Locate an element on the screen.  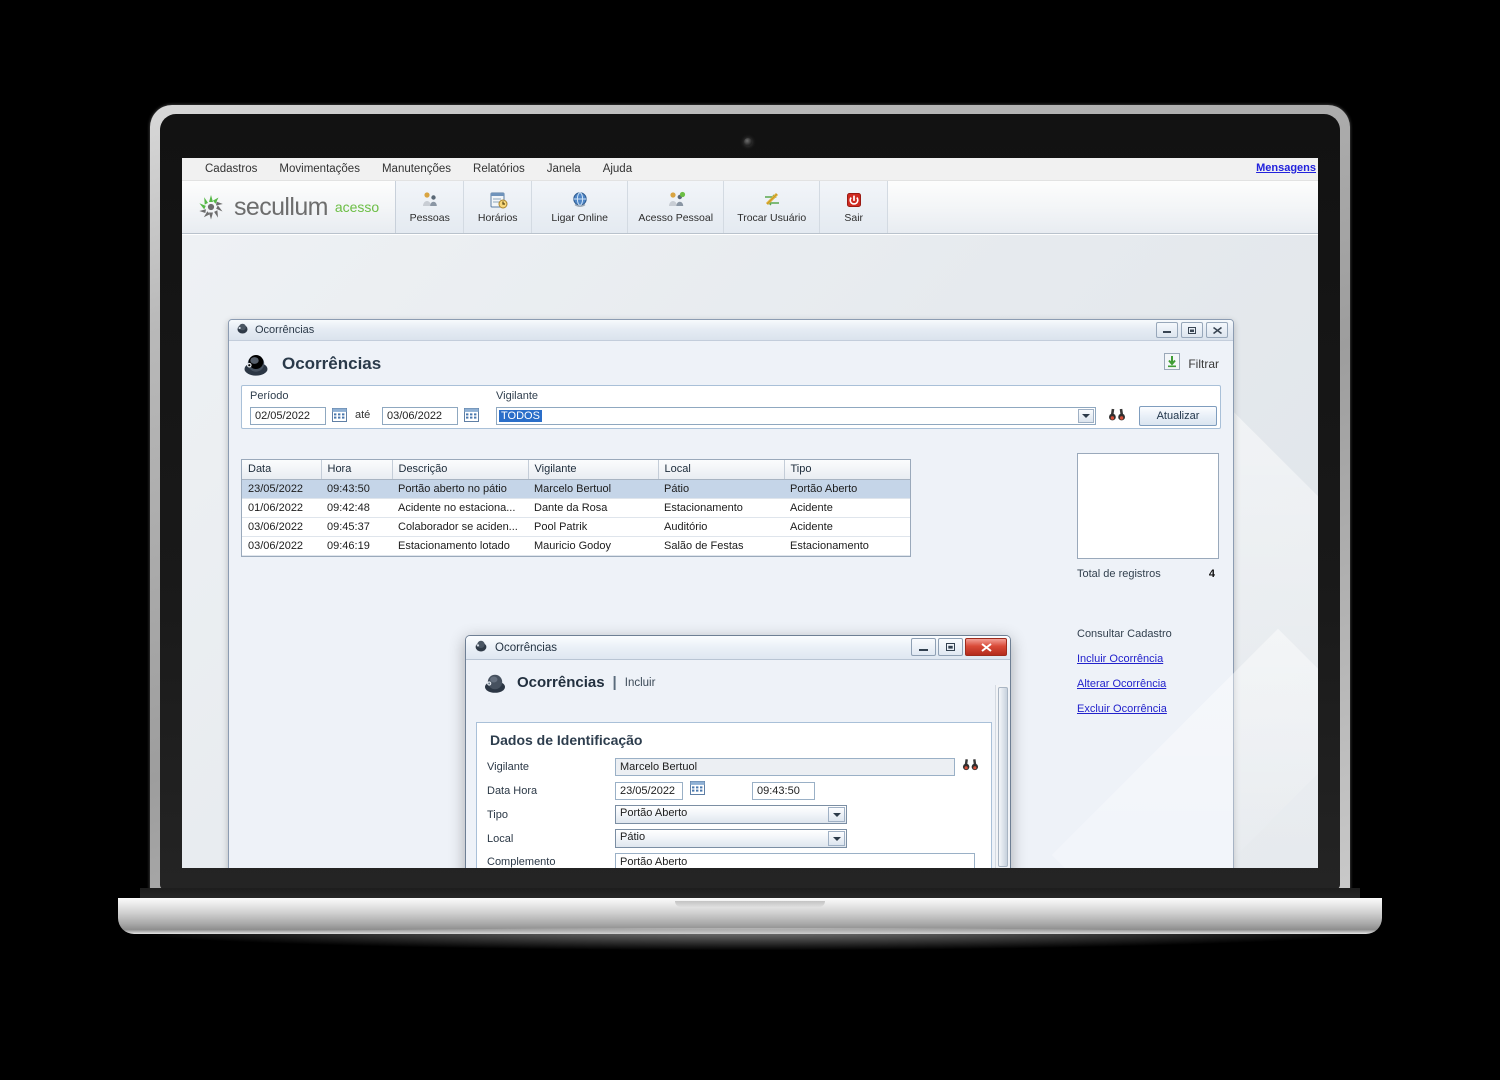
cell-data: 23/05/2022 is located at coordinates (281, 489).